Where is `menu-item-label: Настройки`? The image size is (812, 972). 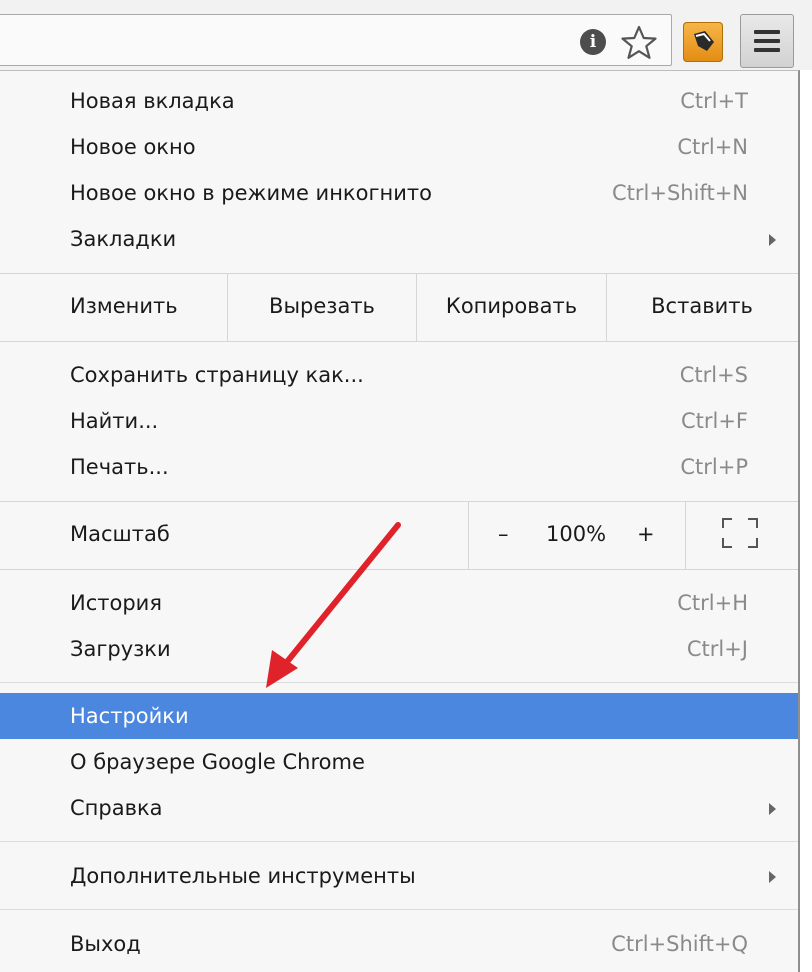 menu-item-label: Настройки is located at coordinates (129, 716).